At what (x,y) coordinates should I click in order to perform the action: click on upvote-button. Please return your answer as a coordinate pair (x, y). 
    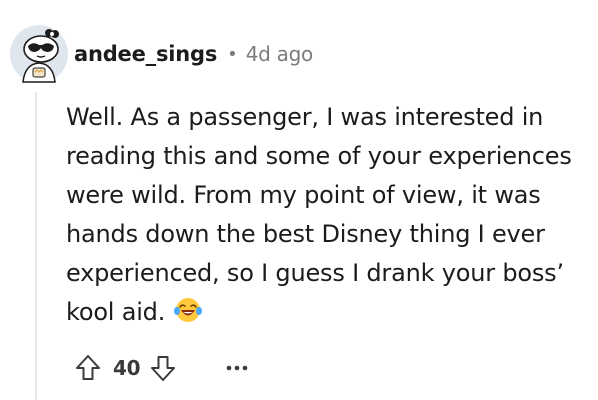
    Looking at the image, I should click on (88, 368).